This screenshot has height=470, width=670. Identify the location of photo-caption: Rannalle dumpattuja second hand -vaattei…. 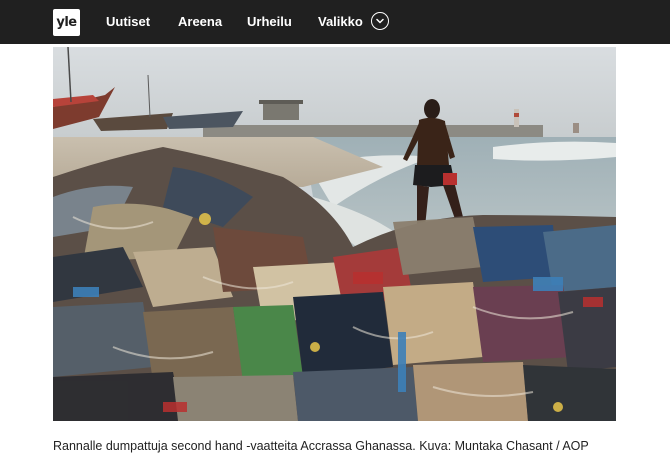
(321, 446).